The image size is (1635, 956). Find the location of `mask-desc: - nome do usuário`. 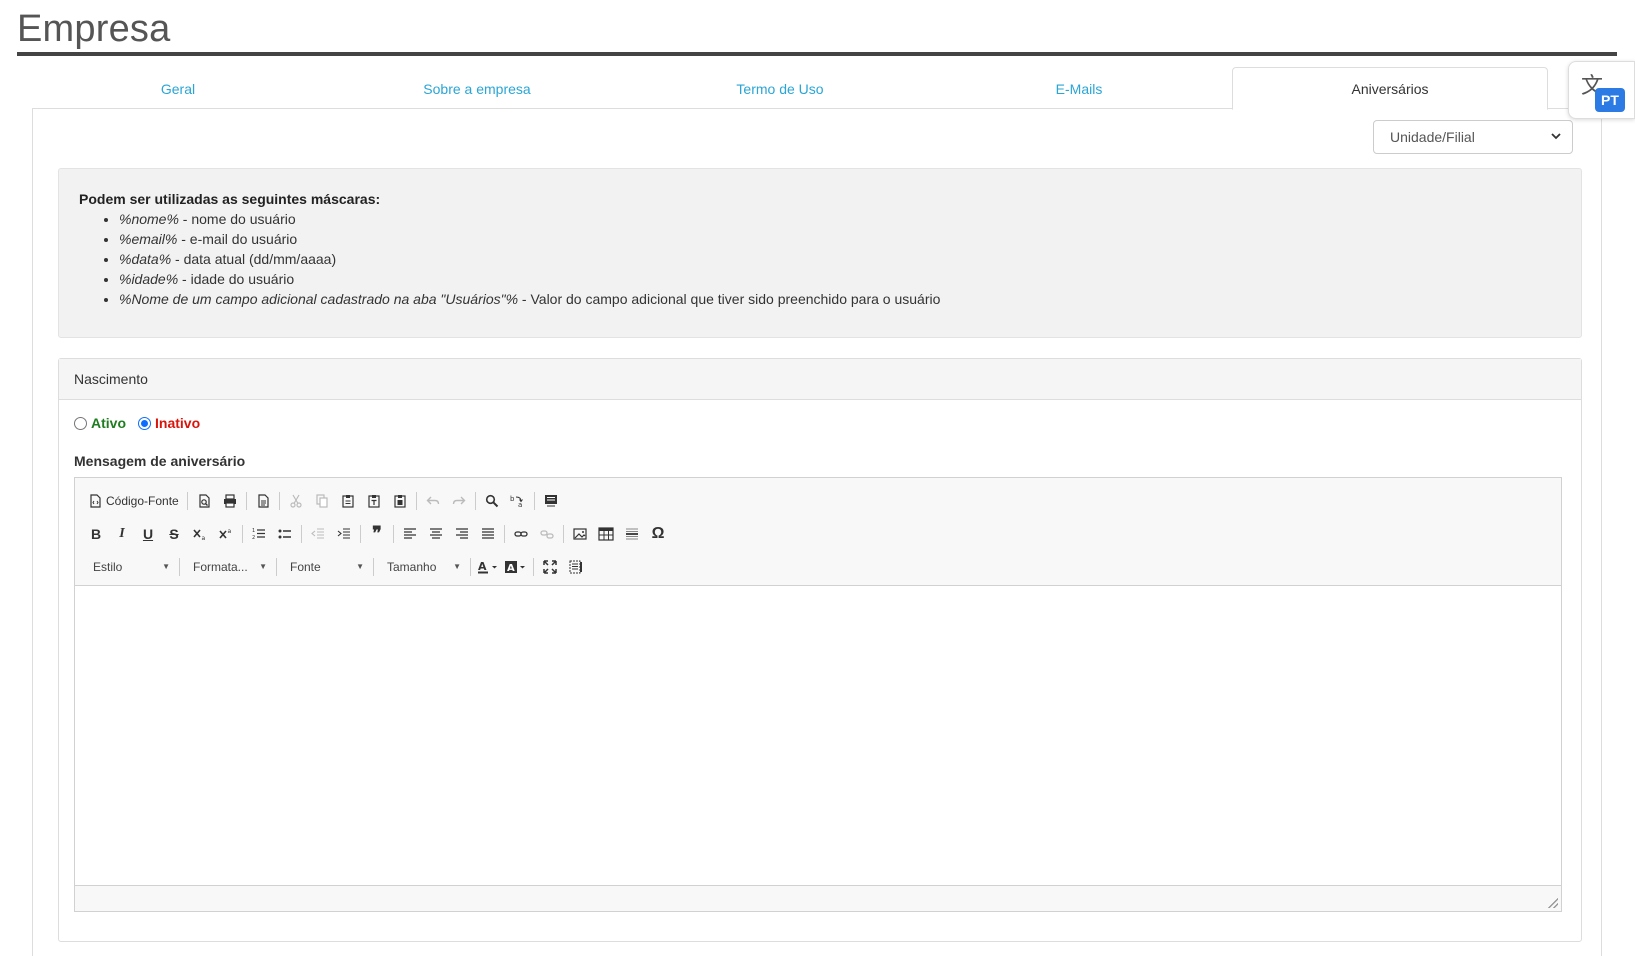

mask-desc: - nome do usuário is located at coordinates (237, 219).